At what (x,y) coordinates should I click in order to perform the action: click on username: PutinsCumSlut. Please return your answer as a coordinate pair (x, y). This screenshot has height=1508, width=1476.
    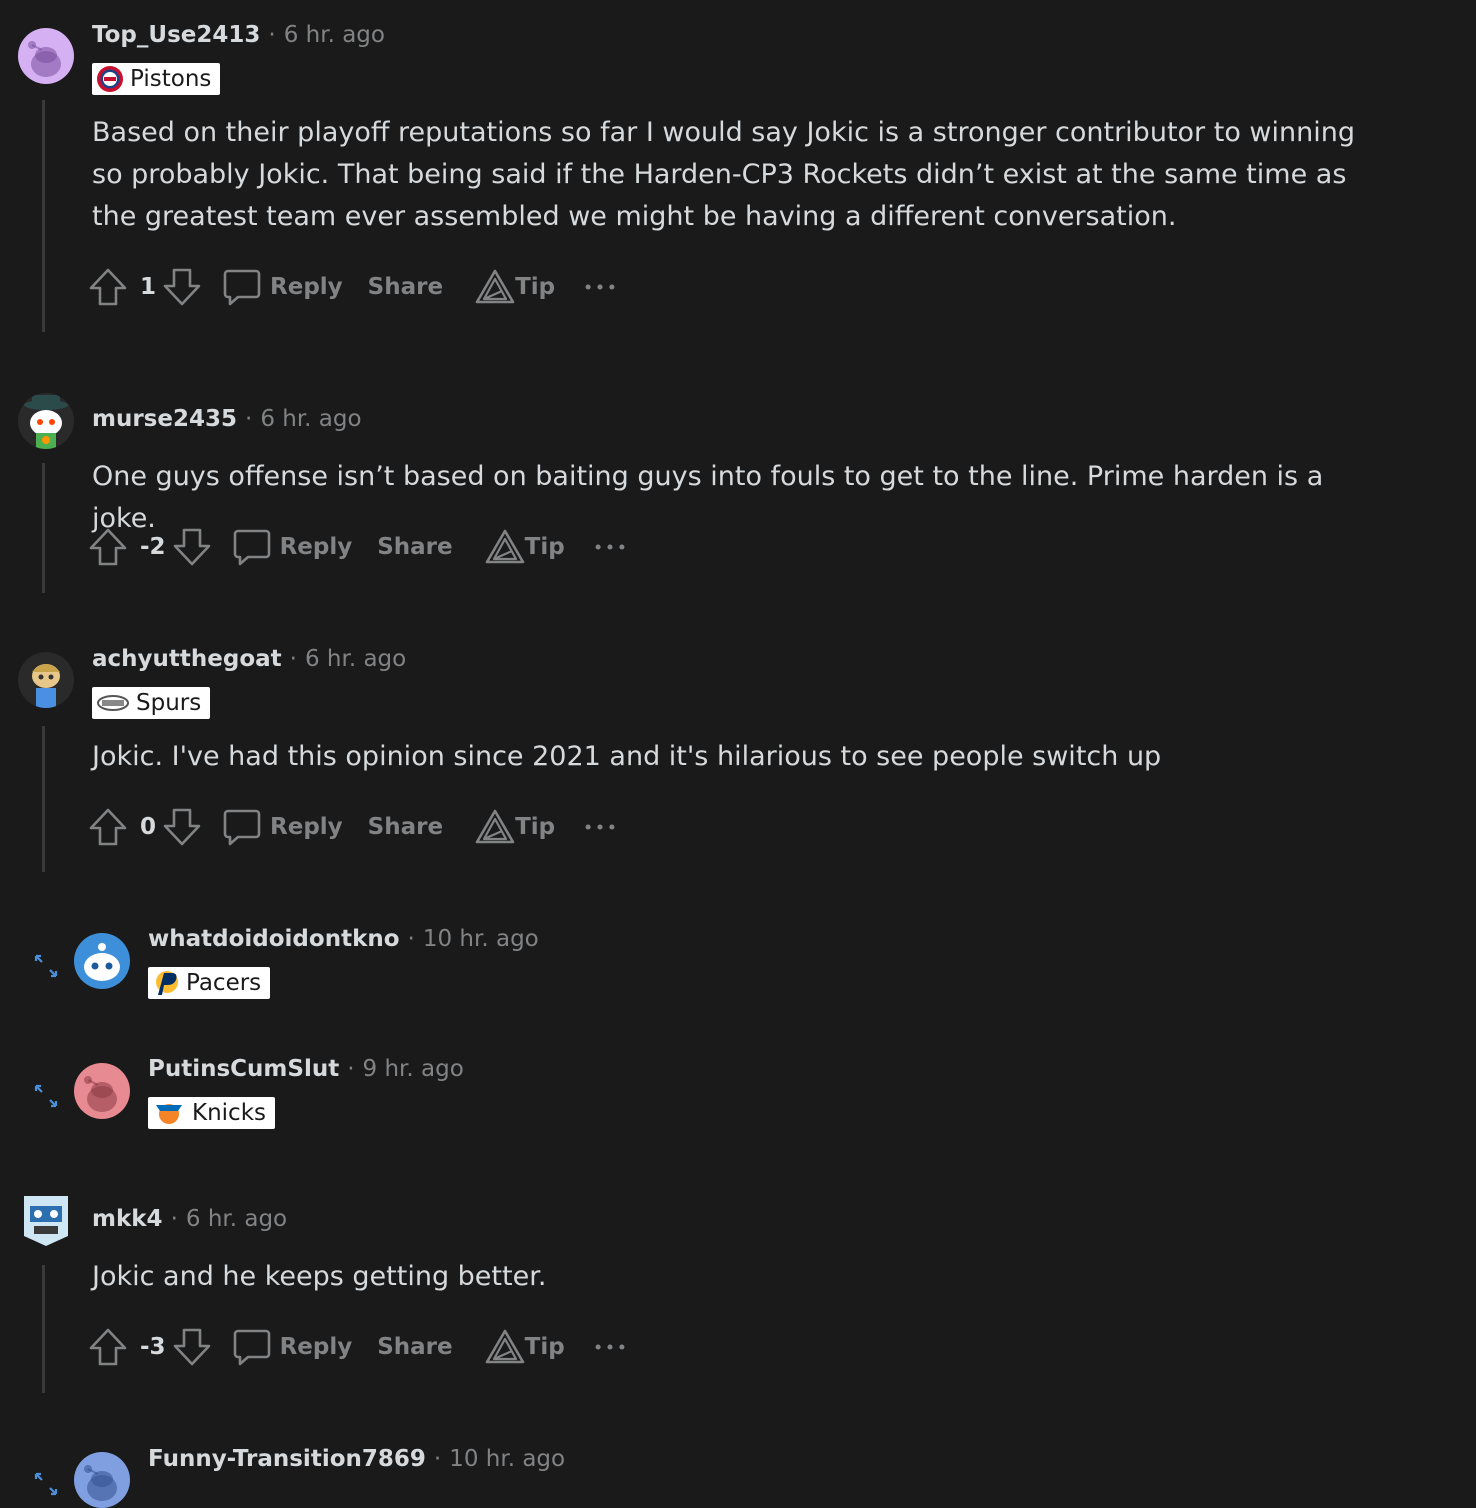
    Looking at the image, I should click on (243, 1069).